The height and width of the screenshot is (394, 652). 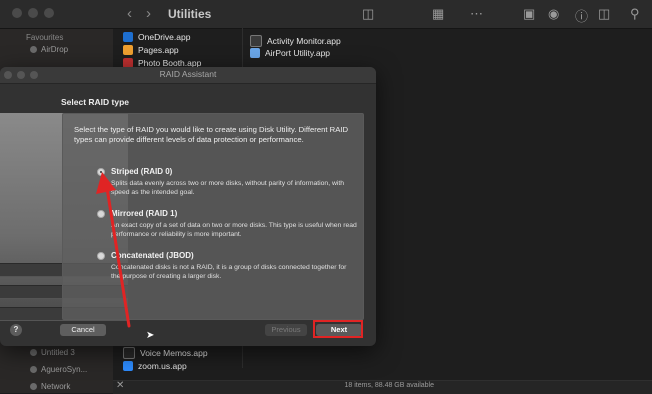 What do you see at coordinates (148, 13) in the screenshot?
I see `forward-icon: ›` at bounding box center [148, 13].